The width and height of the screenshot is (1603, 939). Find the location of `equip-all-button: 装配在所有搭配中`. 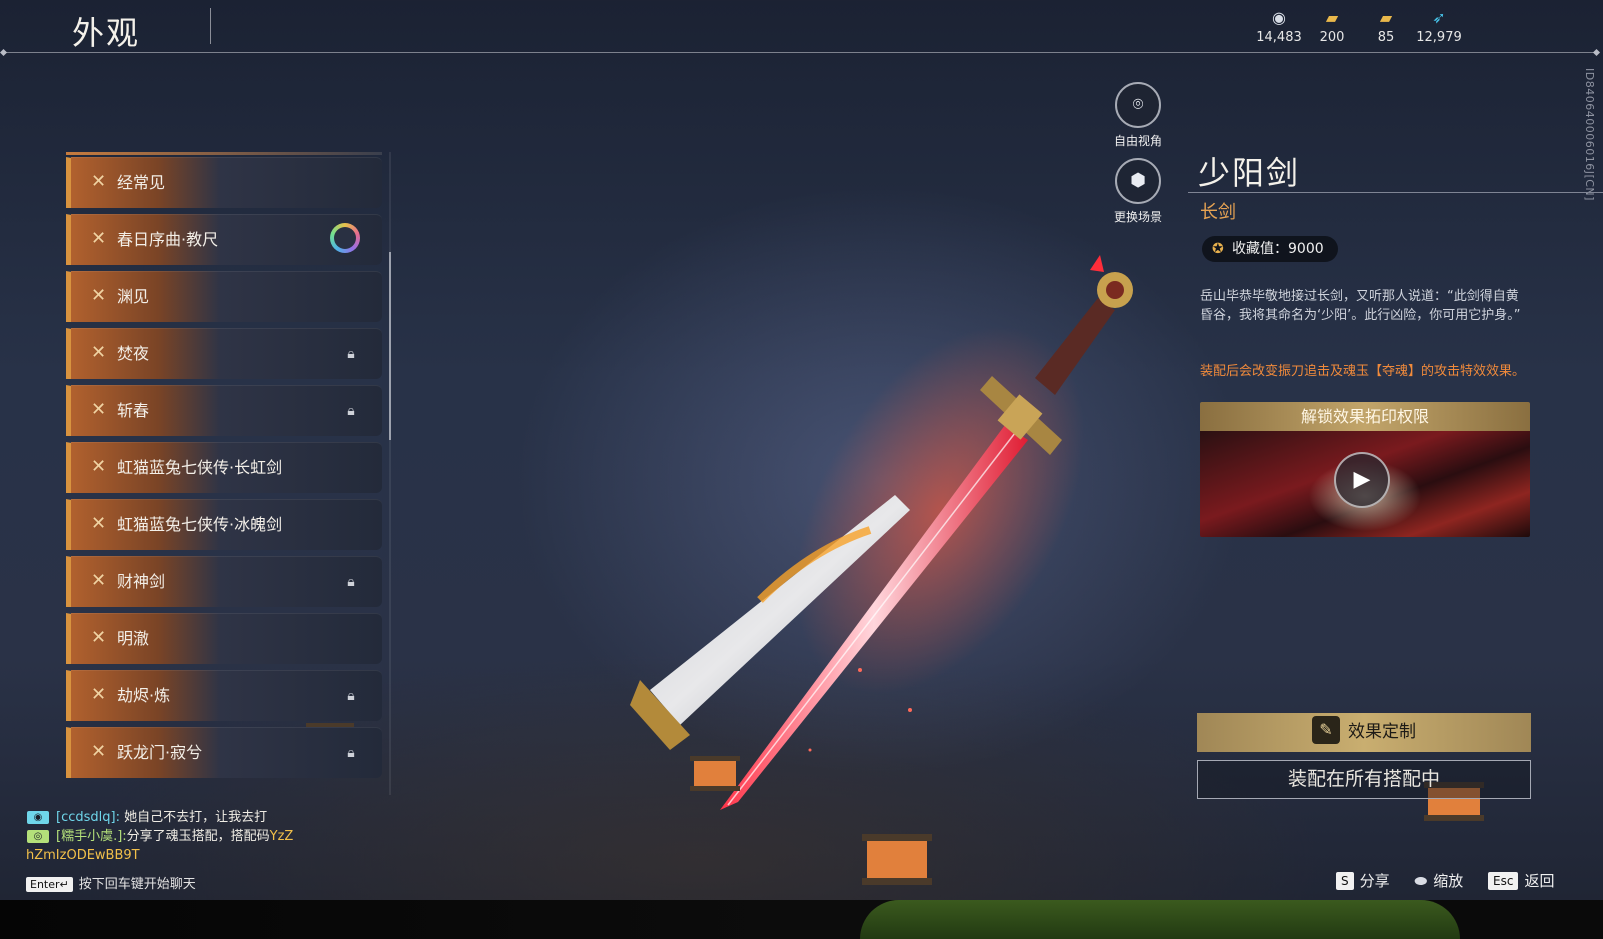

equip-all-button: 装配在所有搭配中 is located at coordinates (1364, 779).